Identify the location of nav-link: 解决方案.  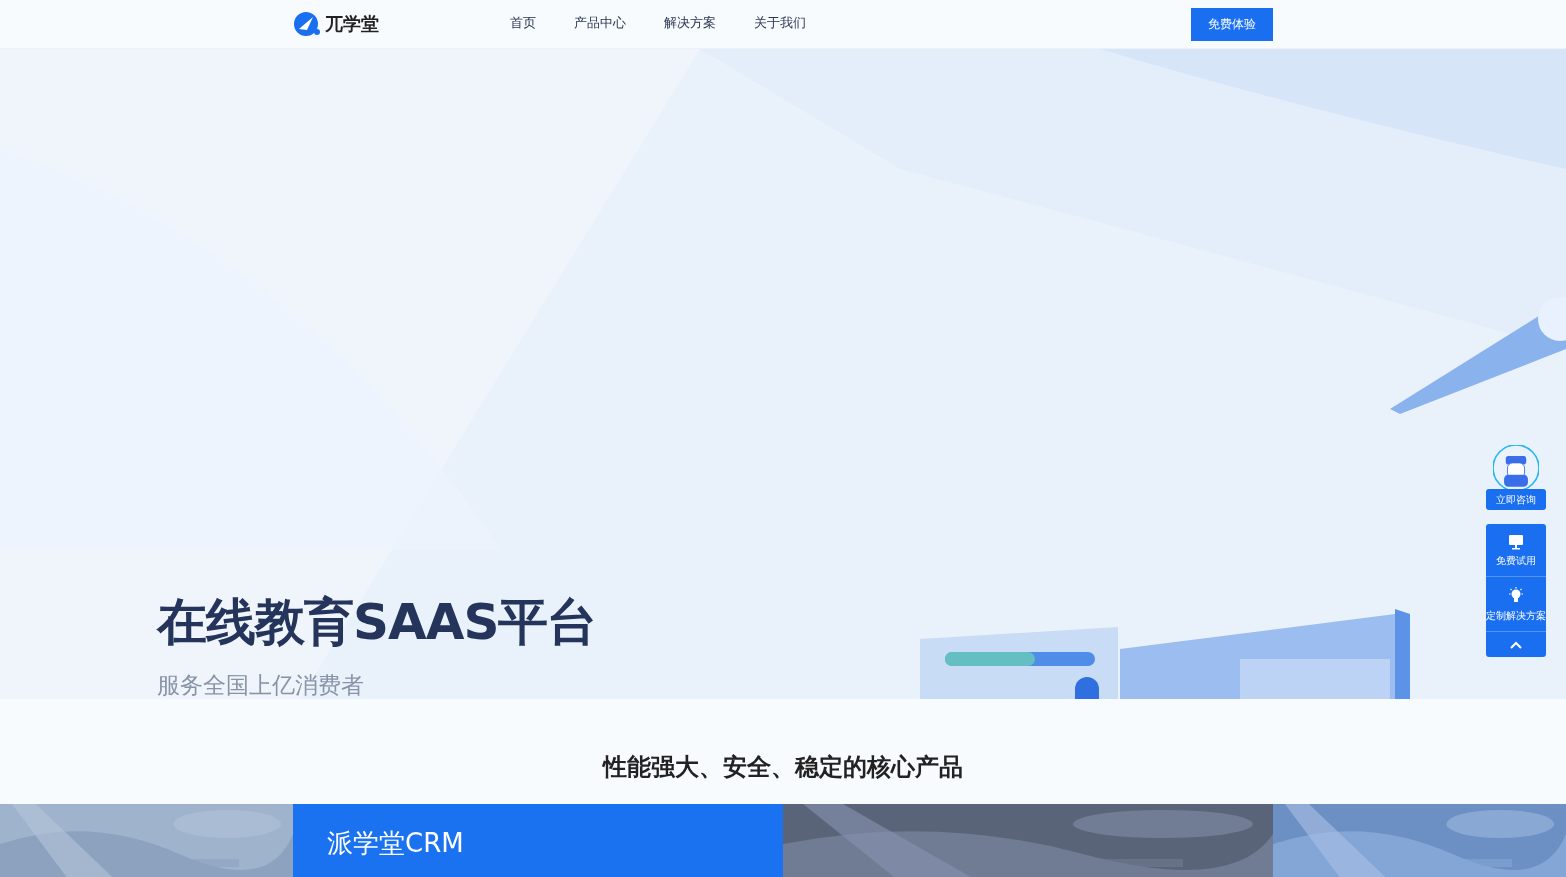
(690, 24).